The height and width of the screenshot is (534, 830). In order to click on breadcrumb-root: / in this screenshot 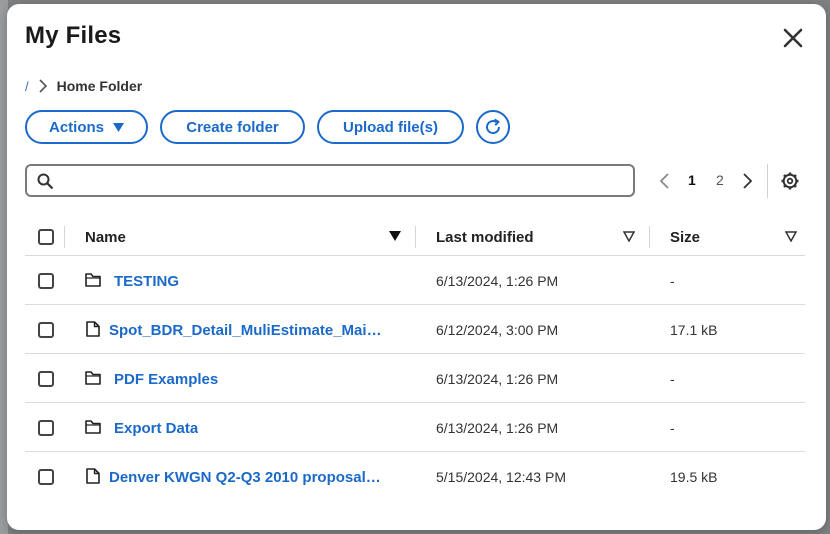, I will do `click(27, 86)`.